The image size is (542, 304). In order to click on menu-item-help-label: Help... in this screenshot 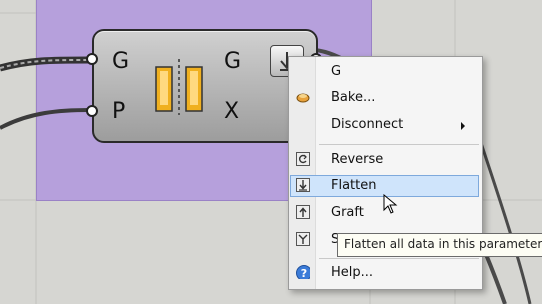, I will do `click(352, 272)`.